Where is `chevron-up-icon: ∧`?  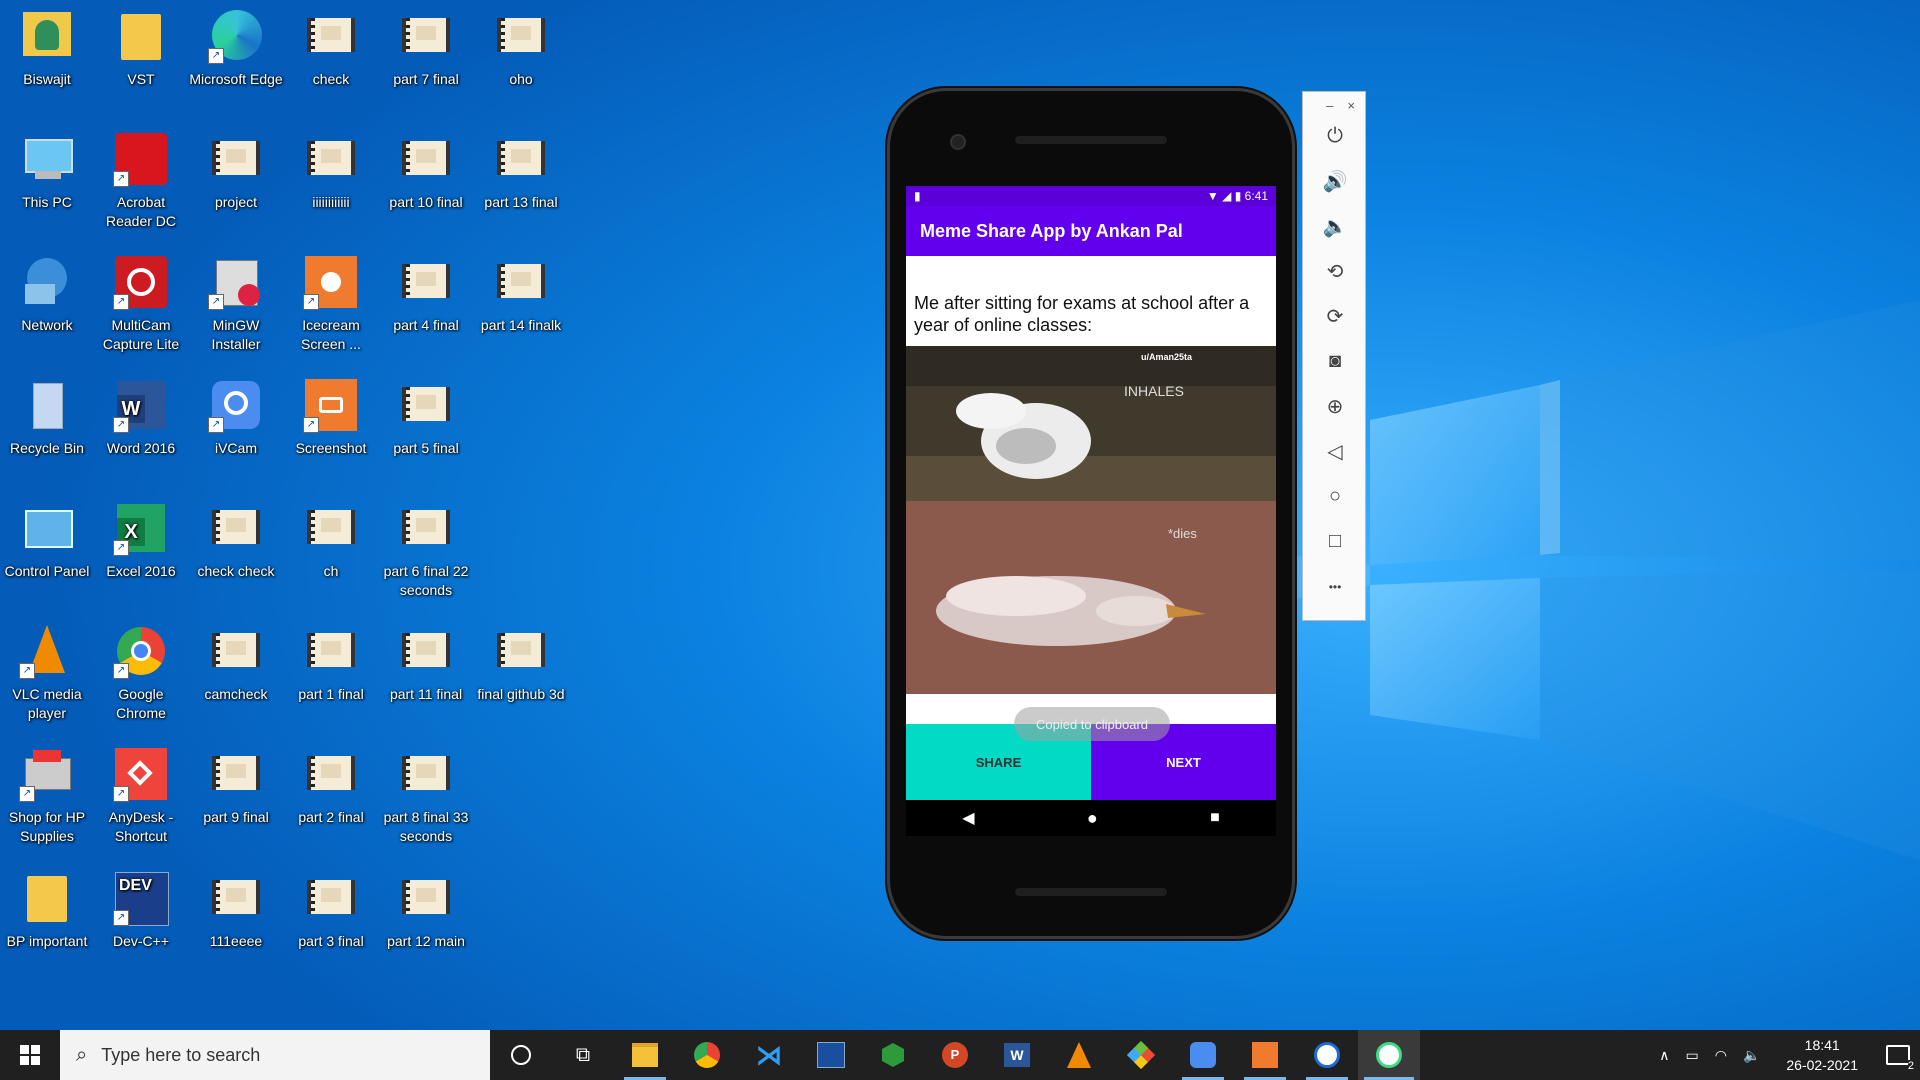 chevron-up-icon: ∧ is located at coordinates (1664, 1055).